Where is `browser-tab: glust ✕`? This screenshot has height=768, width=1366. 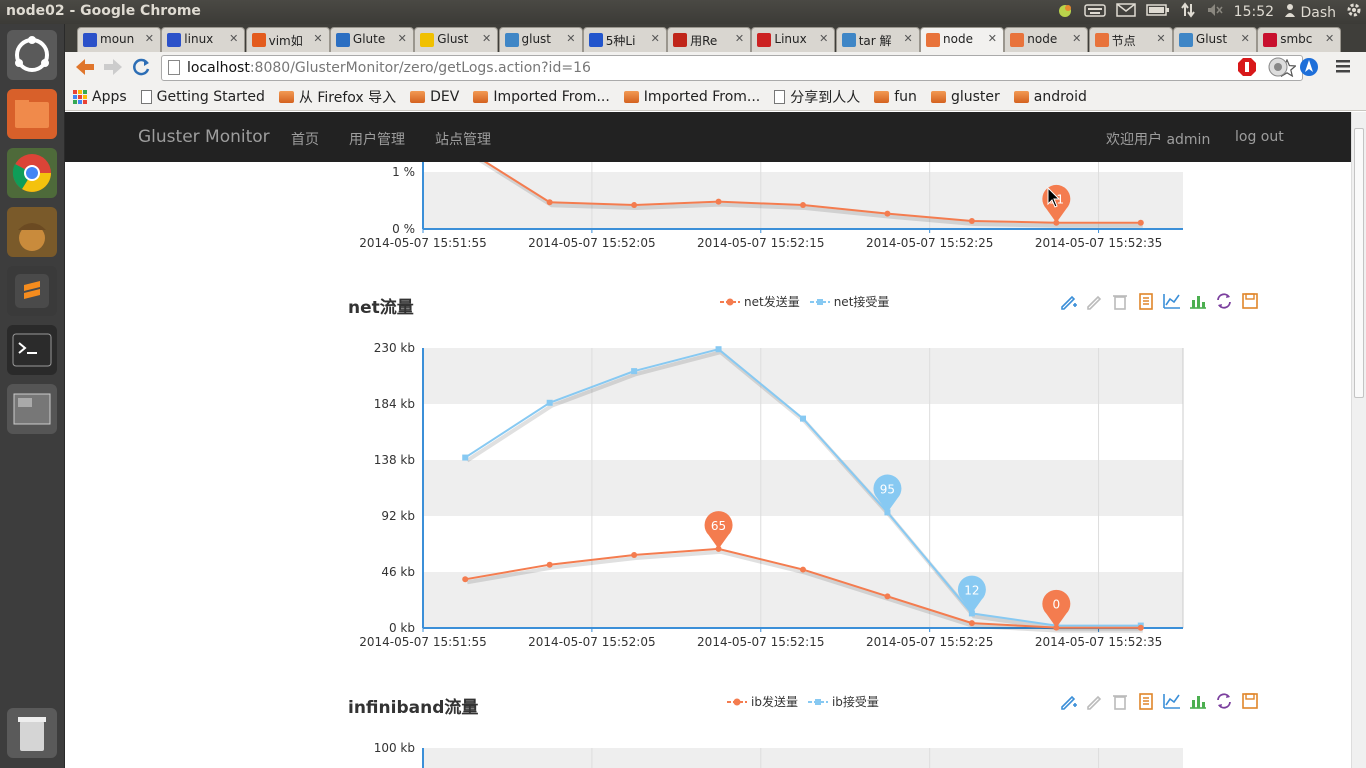 browser-tab: glust ✕ is located at coordinates (540, 39).